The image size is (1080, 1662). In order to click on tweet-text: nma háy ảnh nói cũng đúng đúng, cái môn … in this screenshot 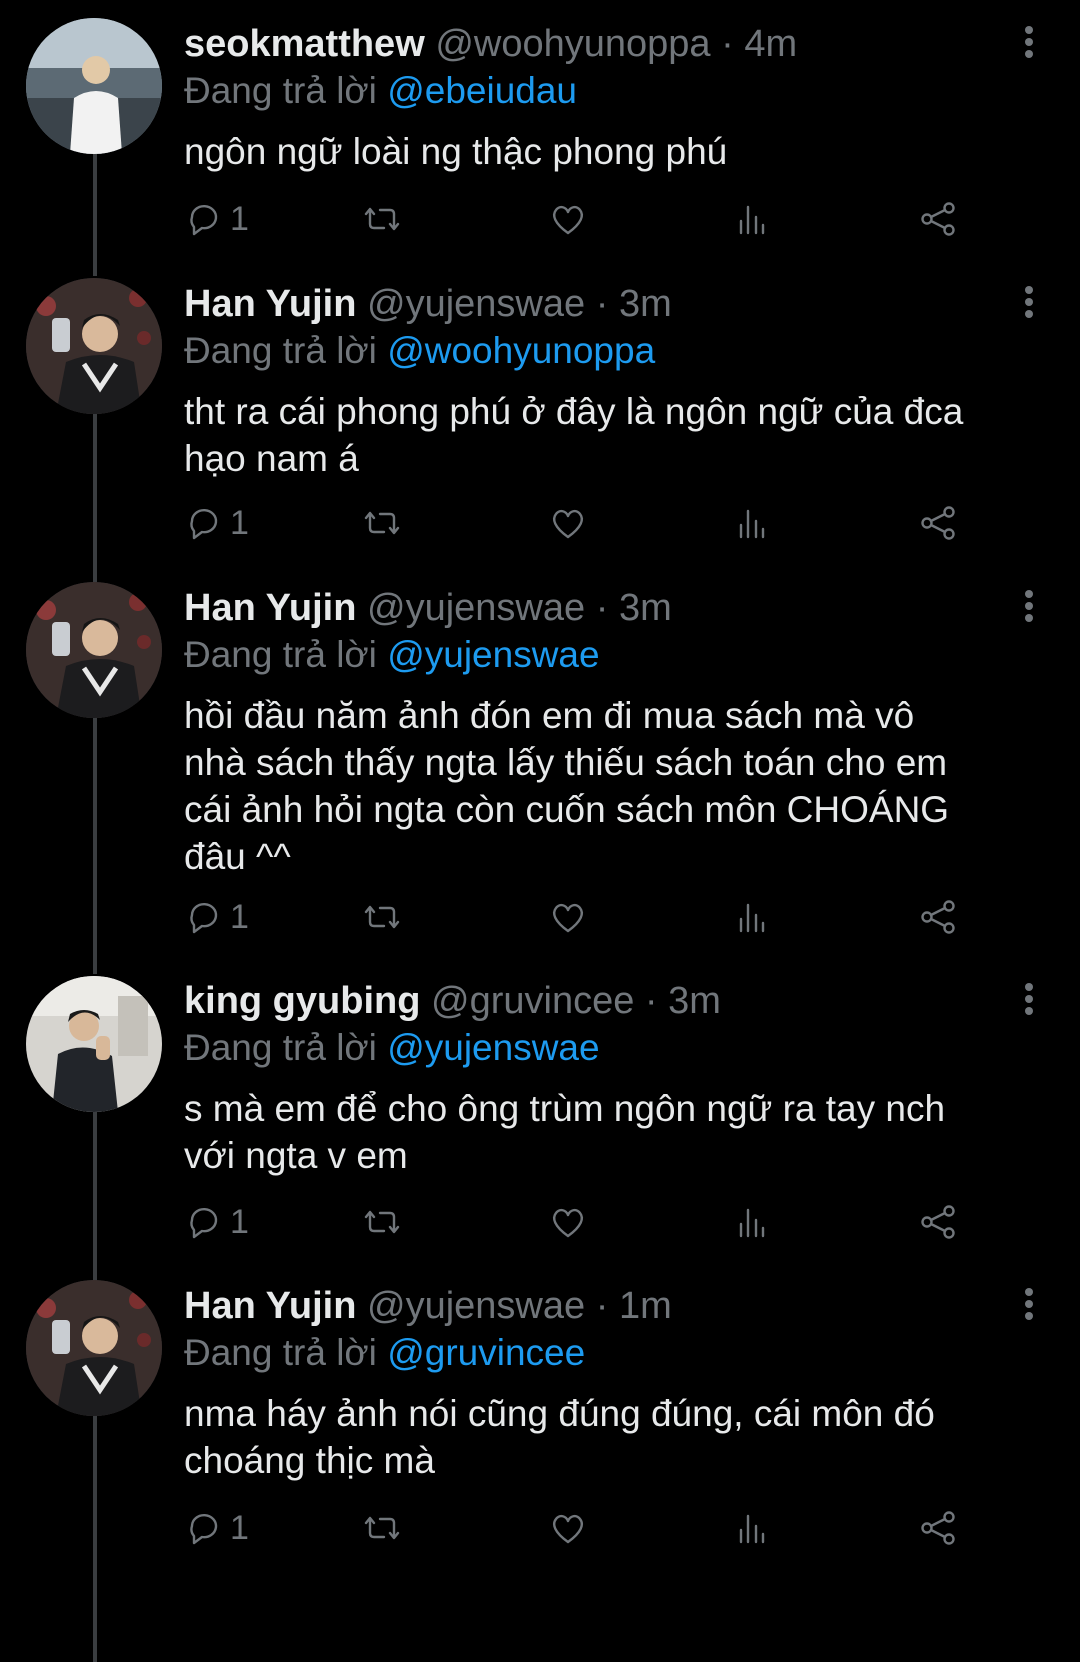, I will do `click(559, 1437)`.